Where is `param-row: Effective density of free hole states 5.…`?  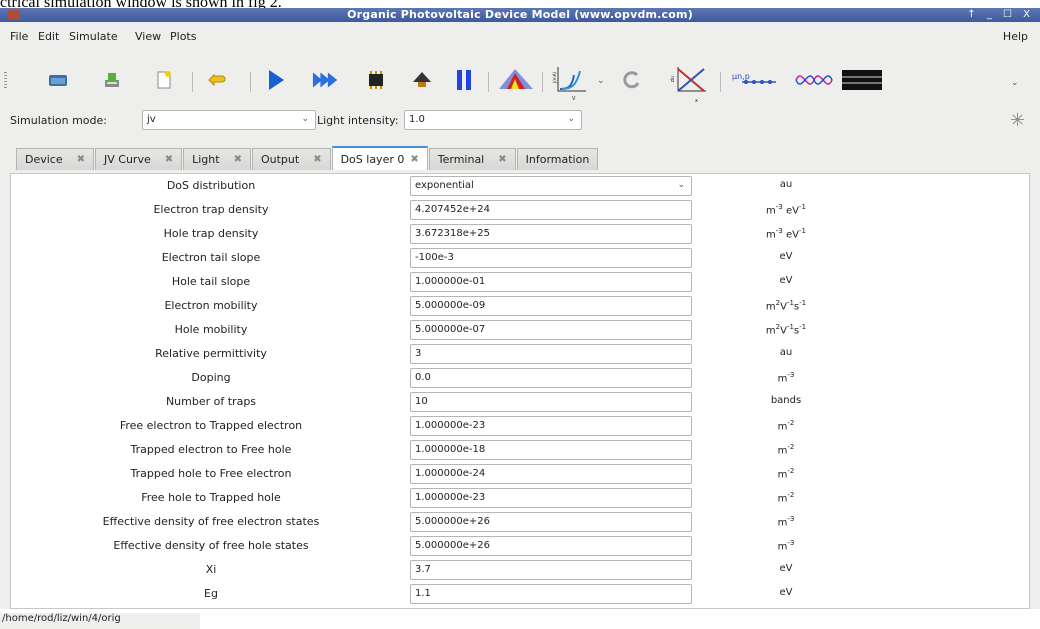
param-row: Effective density of free hole states 5.… is located at coordinates (520, 546).